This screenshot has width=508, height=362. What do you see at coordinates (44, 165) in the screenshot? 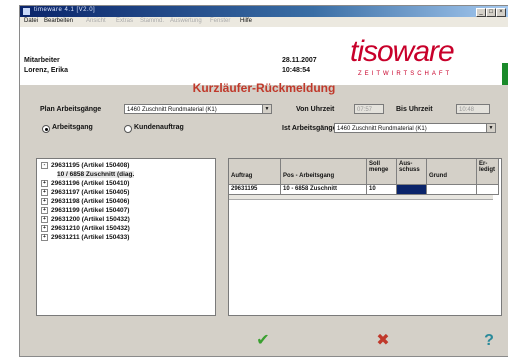
I see `collapse-icon: -` at bounding box center [44, 165].